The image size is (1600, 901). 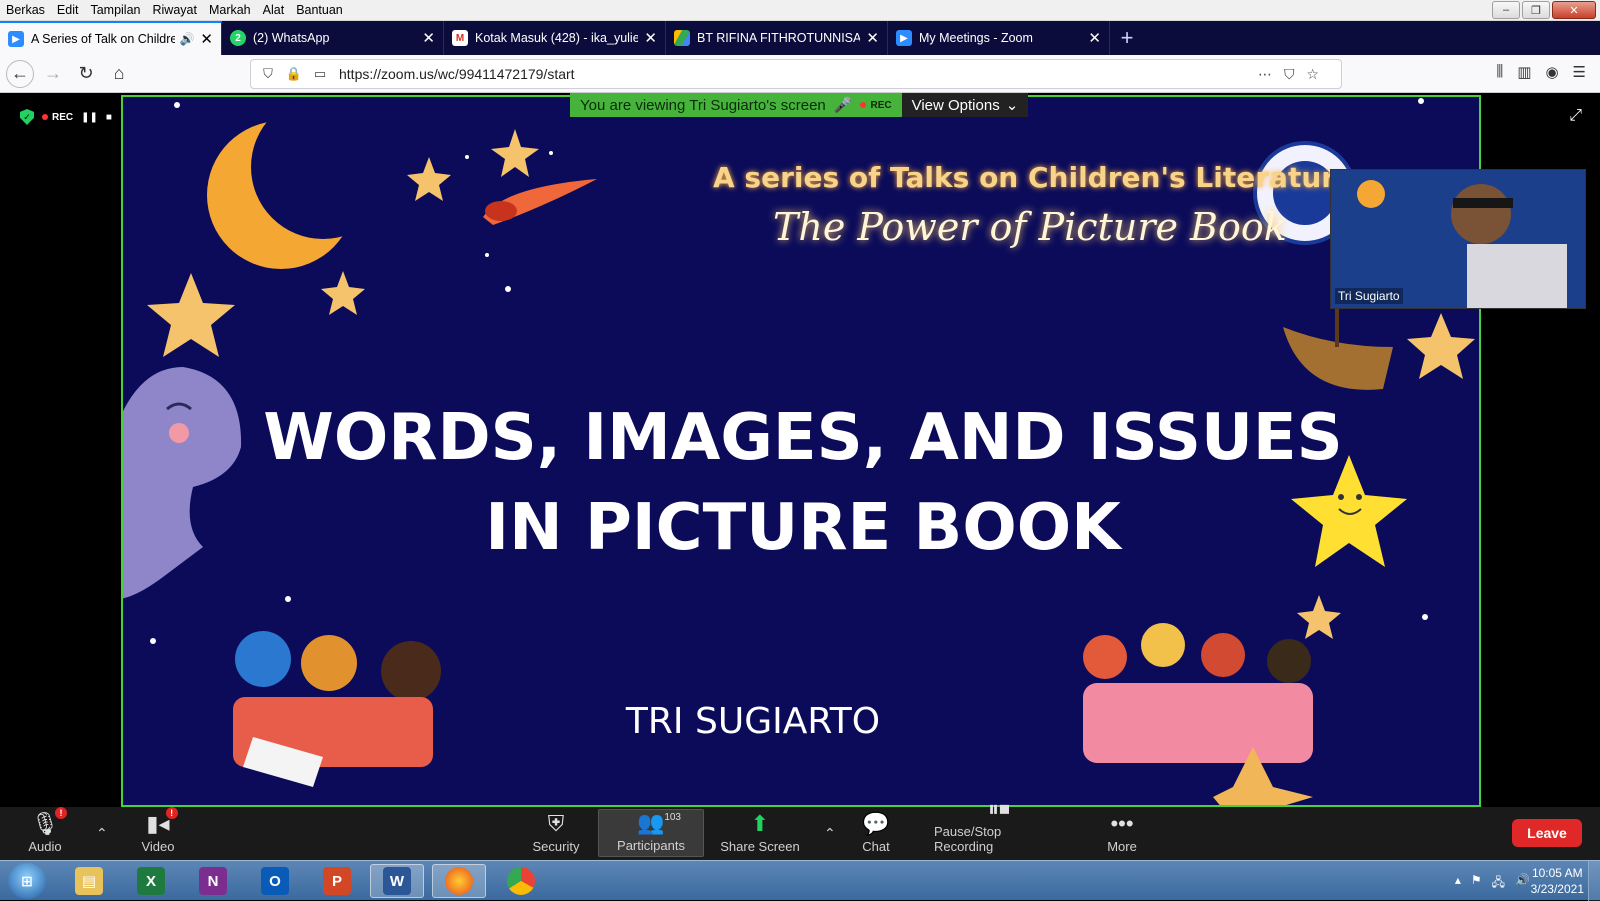 I want to click on lock-icon: 🔒, so click(x=294, y=74).